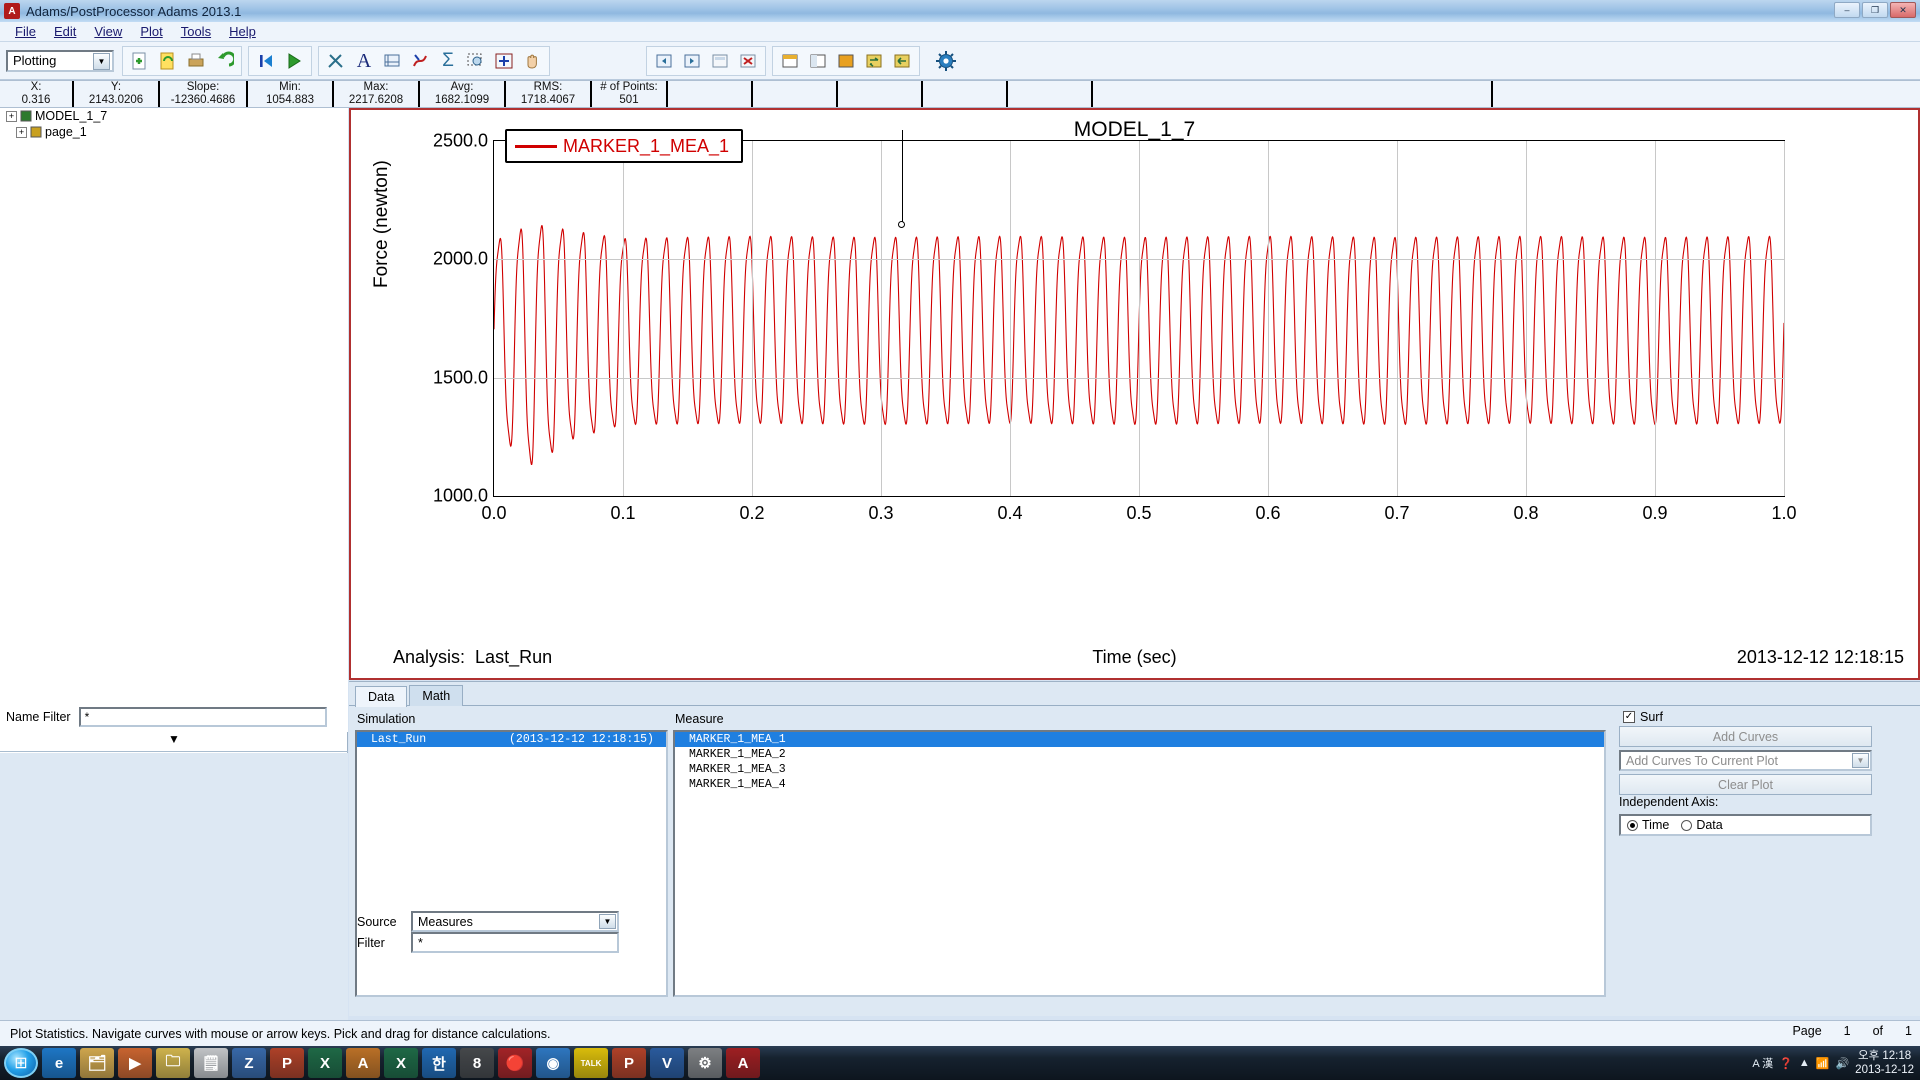  Describe the element at coordinates (196, 61) in the screenshot. I see `print-icon` at that location.